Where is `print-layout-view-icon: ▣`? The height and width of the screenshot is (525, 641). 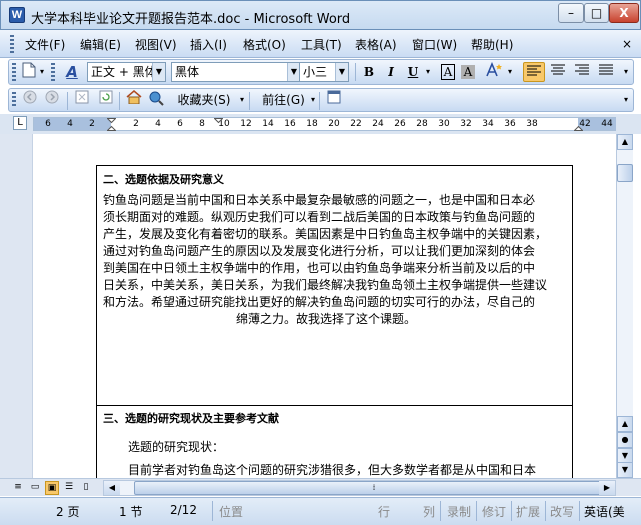
print-layout-view-icon: ▣ is located at coordinates (52, 488).